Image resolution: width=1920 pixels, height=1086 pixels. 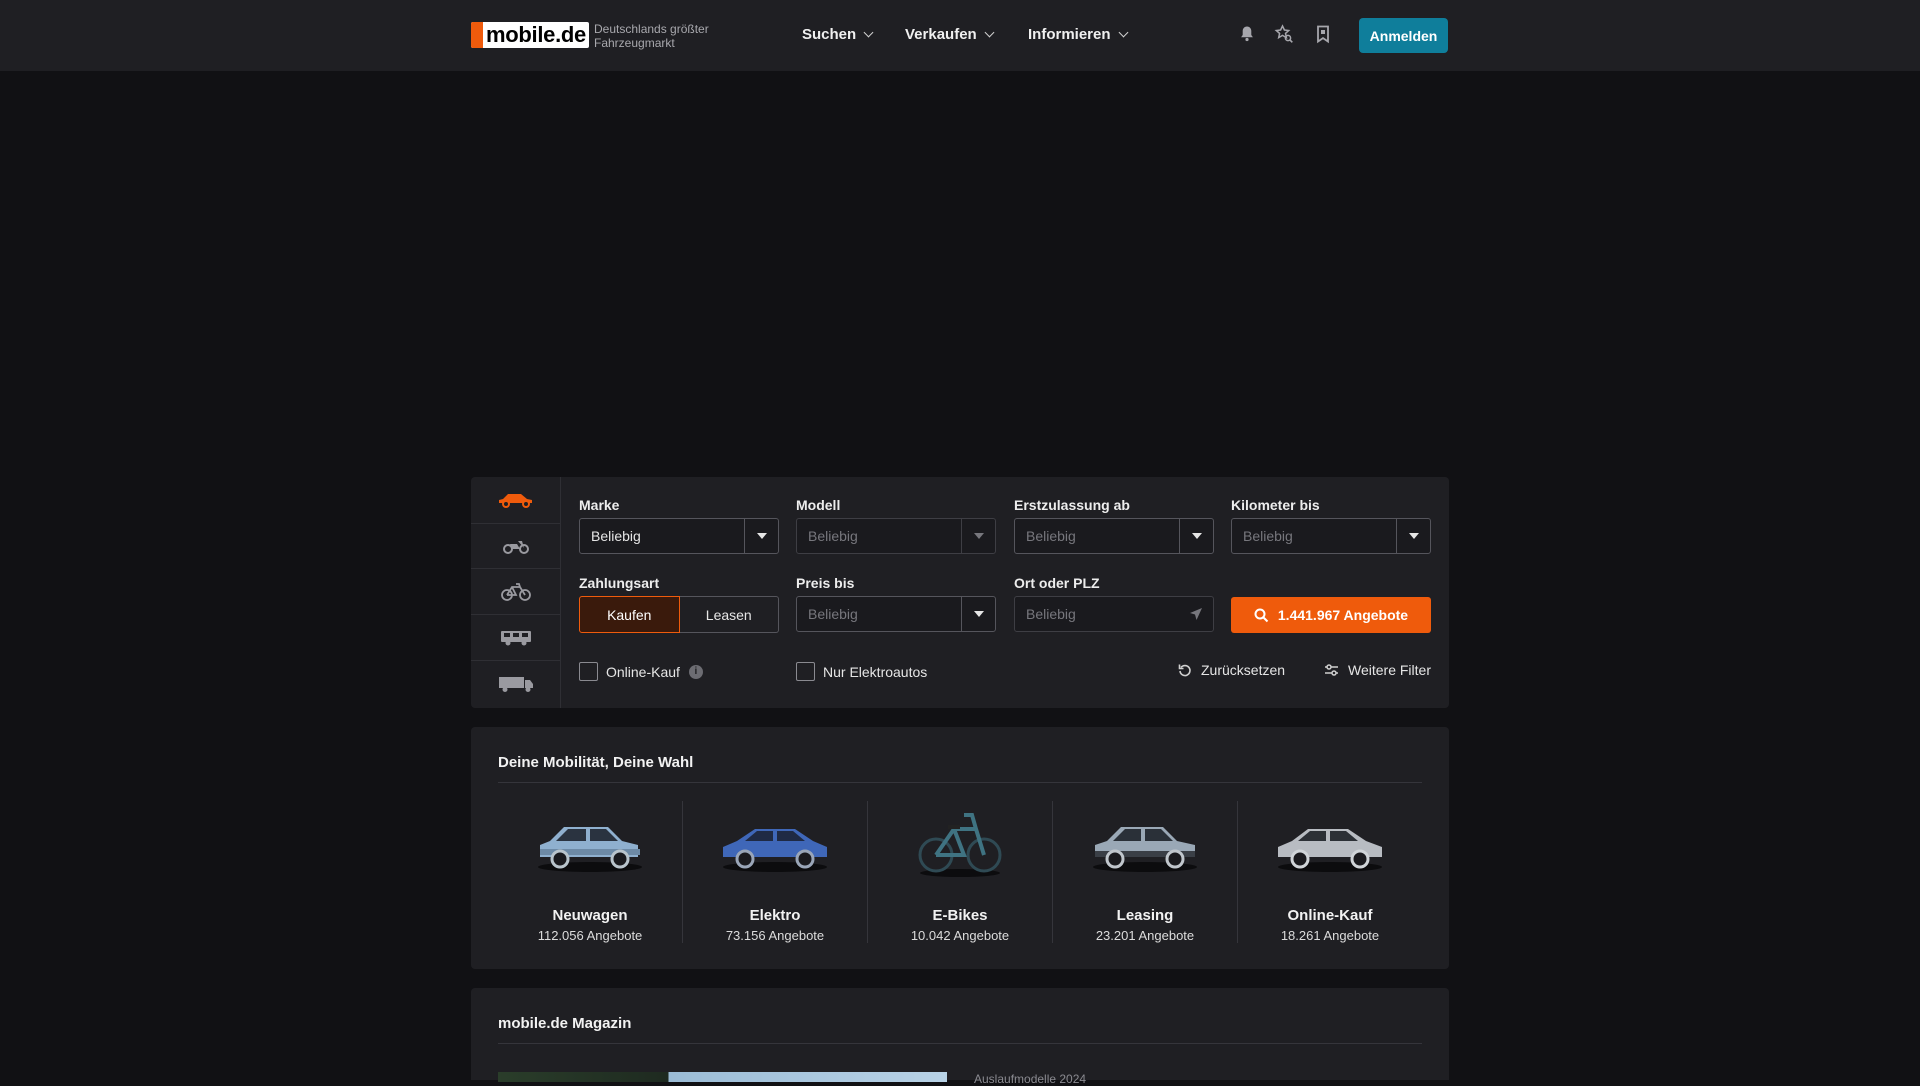 I want to click on vehicle-type-tabs, so click(x=516, y=592).